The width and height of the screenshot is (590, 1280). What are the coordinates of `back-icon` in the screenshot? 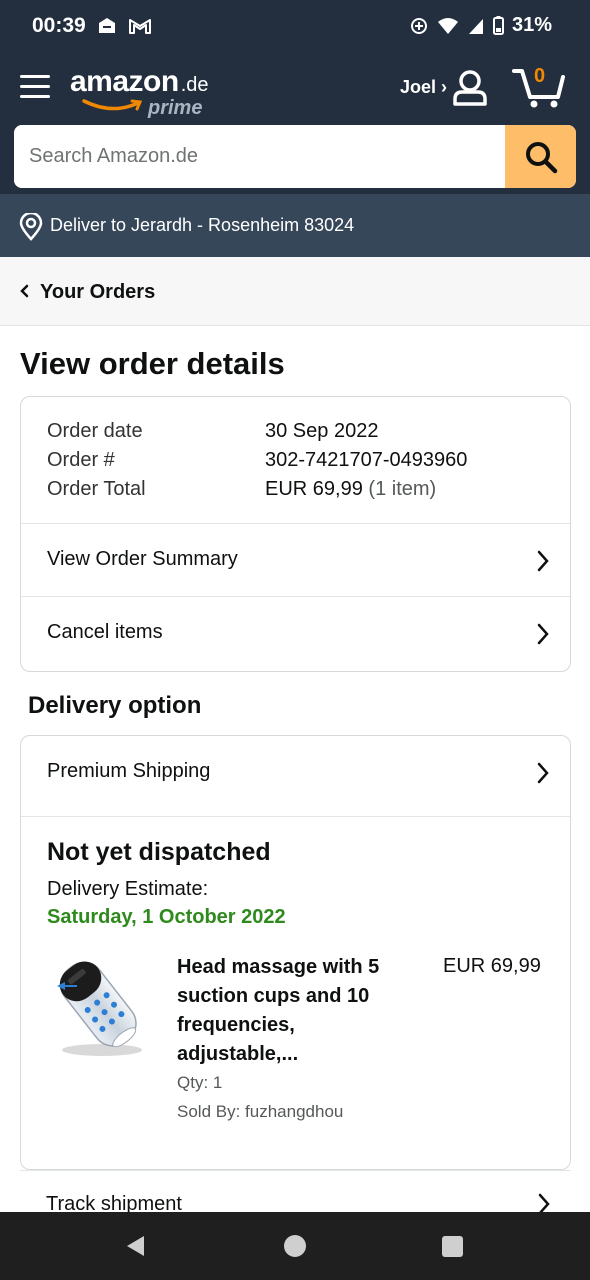 It's located at (136, 1246).